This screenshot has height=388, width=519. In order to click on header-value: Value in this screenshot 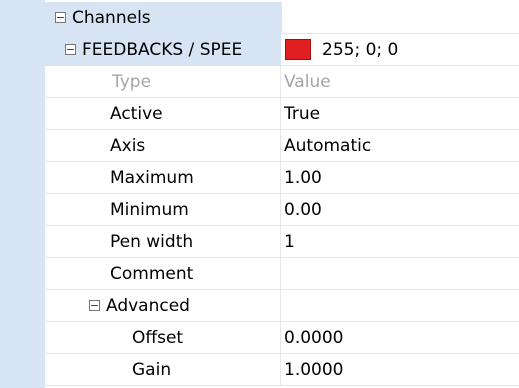, I will do `click(400, 82)`.